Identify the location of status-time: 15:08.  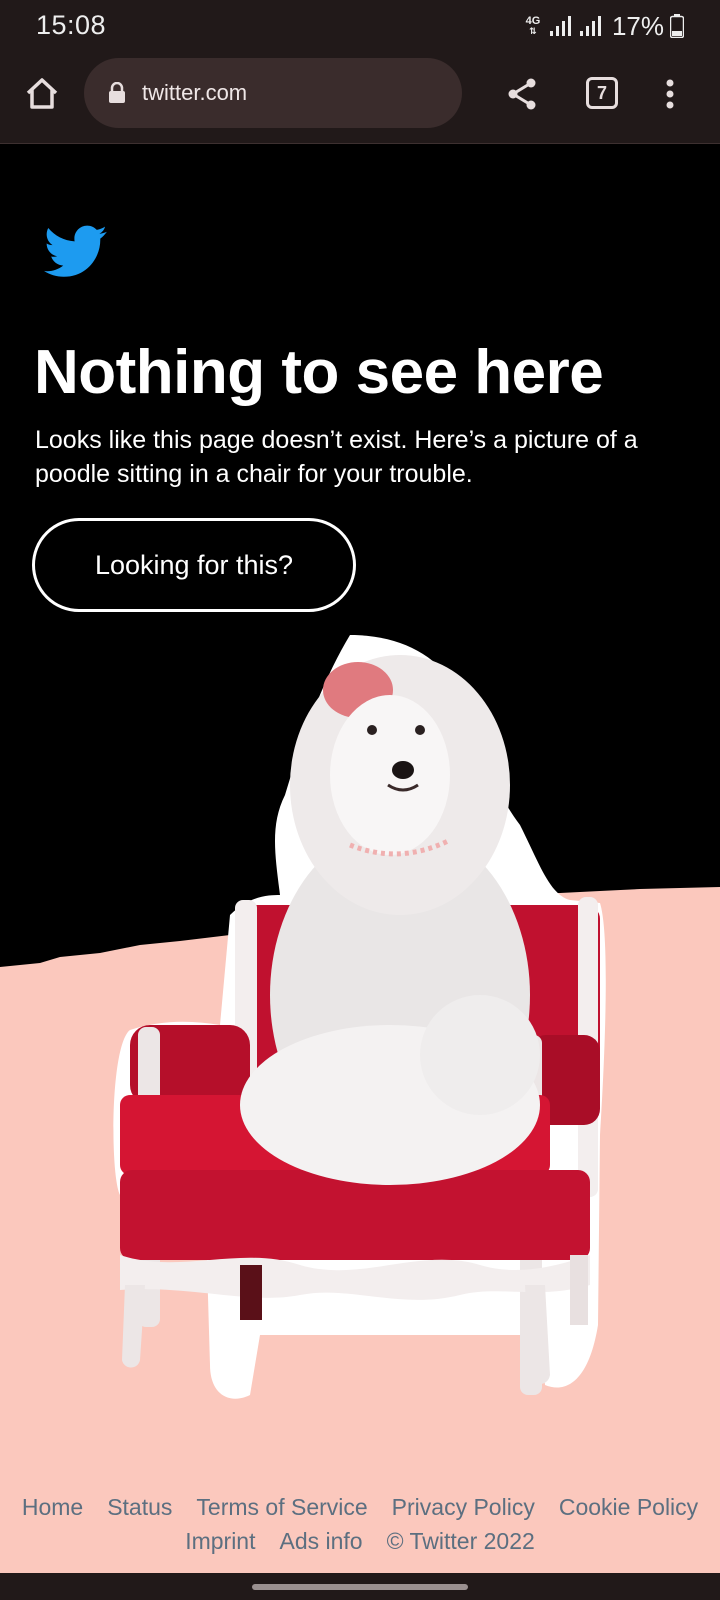
(71, 25).